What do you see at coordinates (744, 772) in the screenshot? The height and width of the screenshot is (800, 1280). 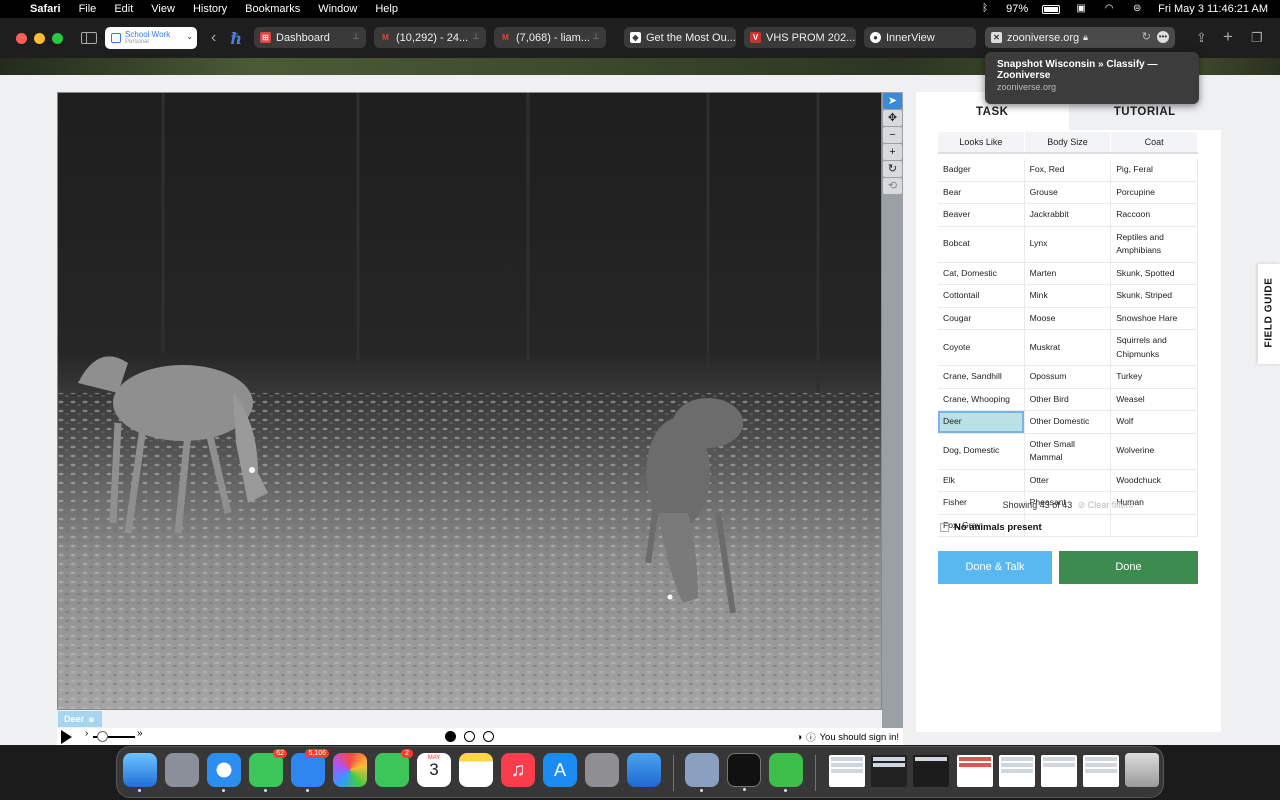 I see `activity-monitor-icon` at bounding box center [744, 772].